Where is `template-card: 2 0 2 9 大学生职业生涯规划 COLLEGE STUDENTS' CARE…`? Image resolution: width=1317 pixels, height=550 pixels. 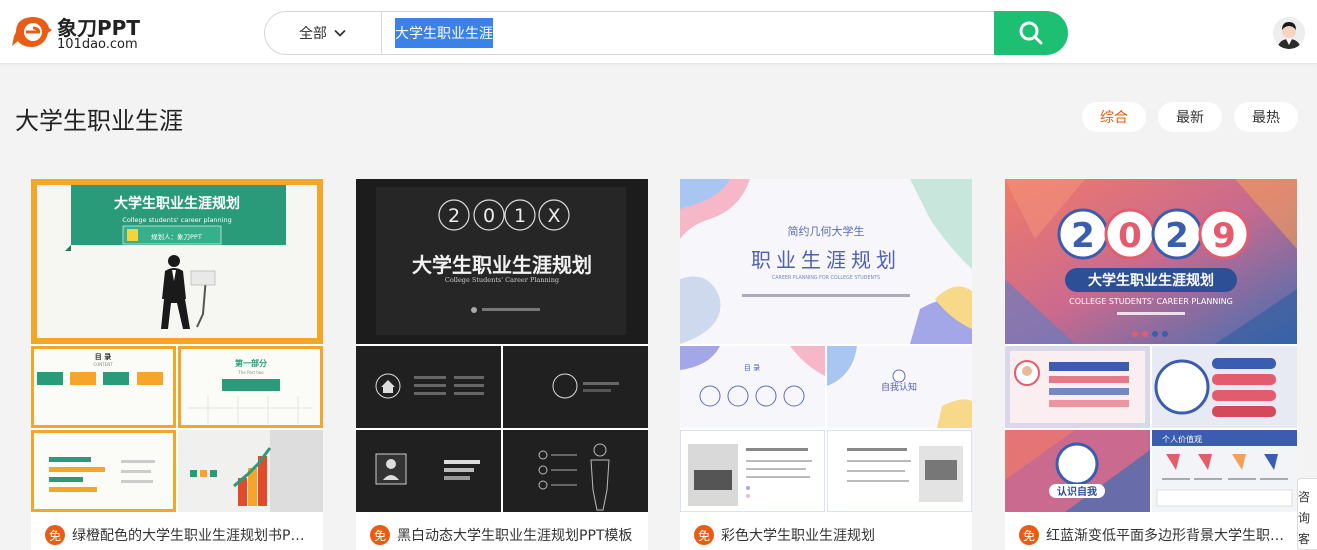
template-card: 2 0 2 9 大学生职业生涯规划 COLLEGE STUDENTS' CARE… is located at coordinates (1151, 364).